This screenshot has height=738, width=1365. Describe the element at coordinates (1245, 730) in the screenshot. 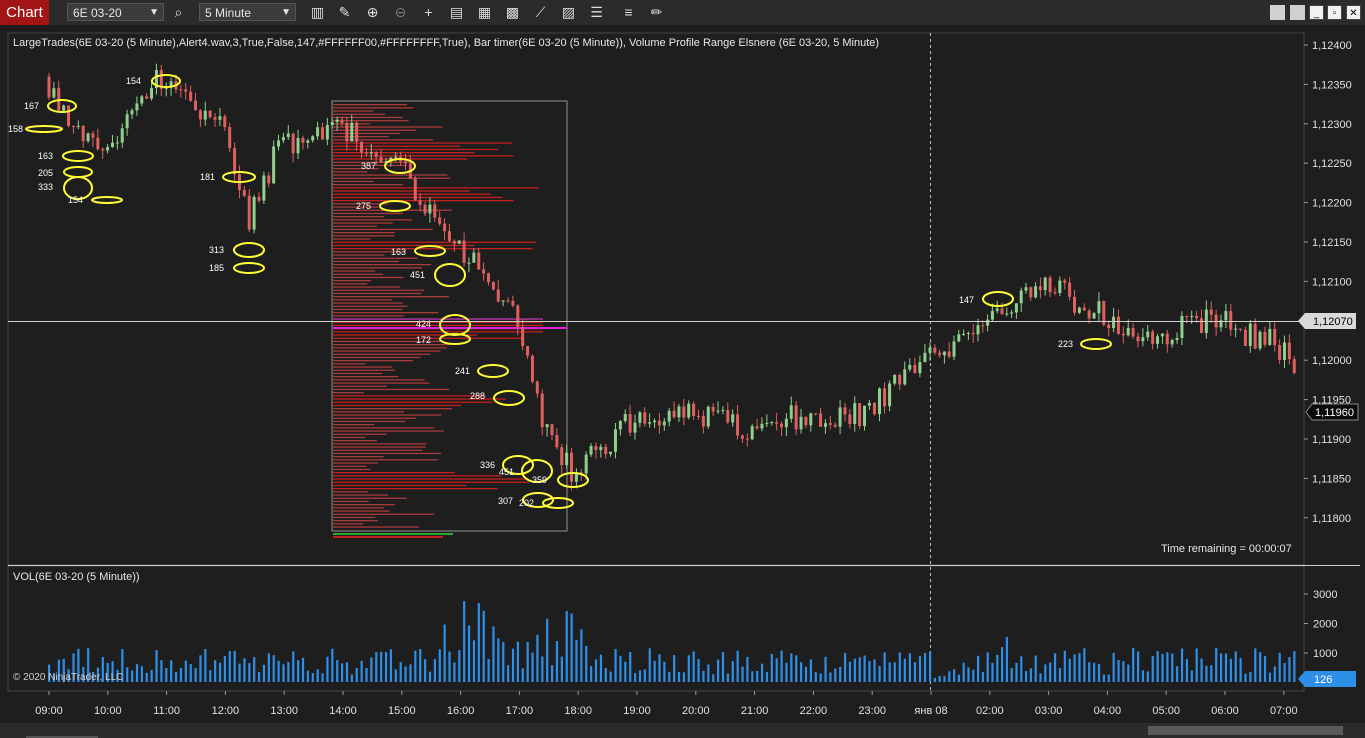

I see `scrollbar-thumb` at that location.